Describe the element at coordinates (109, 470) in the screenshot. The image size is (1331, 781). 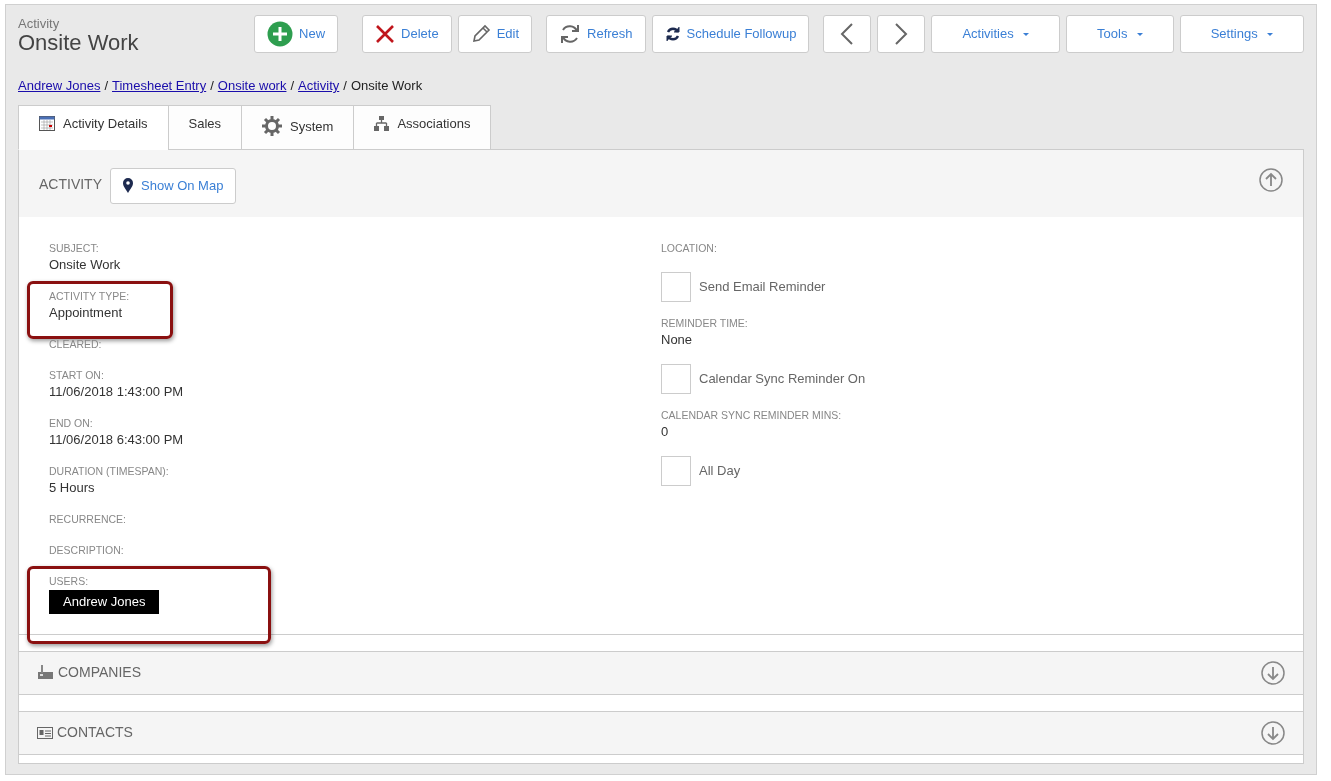
I see `field-label: DURATION (TIMESPAN):` at that location.